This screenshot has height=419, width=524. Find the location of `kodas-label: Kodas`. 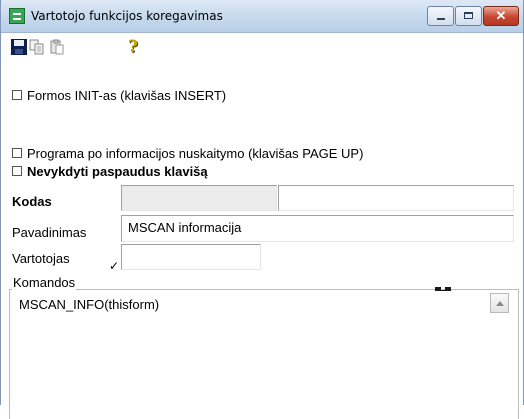

kodas-label: Kodas is located at coordinates (32, 201).